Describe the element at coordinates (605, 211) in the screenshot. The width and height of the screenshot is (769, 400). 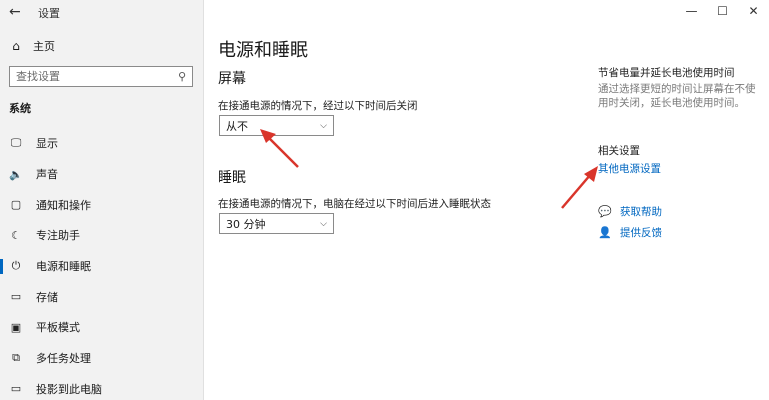
I see `help-chat-icon: 💬` at that location.